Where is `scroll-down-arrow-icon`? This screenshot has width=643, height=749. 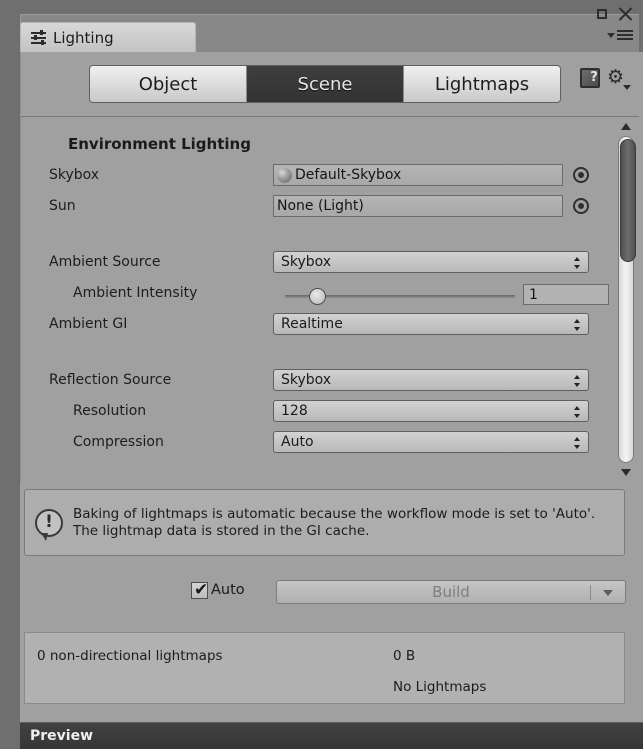
scroll-down-arrow-icon is located at coordinates (626, 472).